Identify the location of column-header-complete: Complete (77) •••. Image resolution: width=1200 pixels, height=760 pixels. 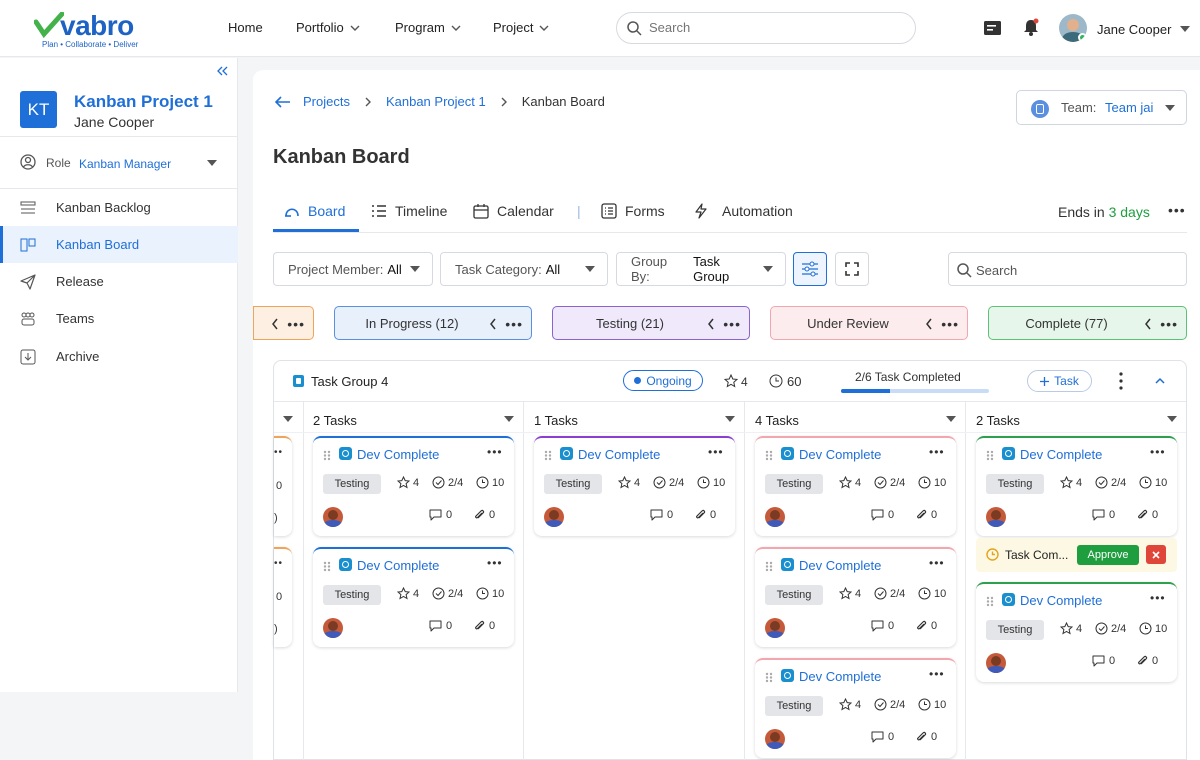
(1087, 323).